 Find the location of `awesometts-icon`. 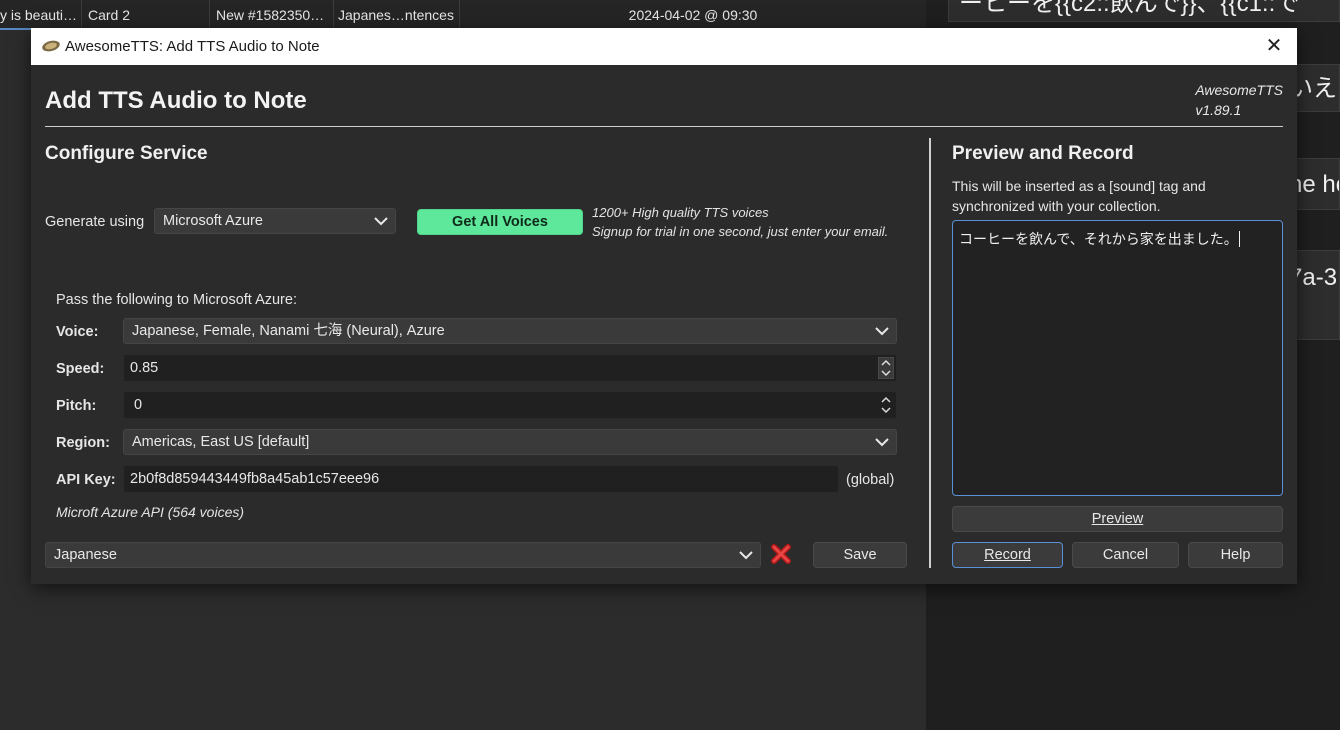

awesometts-icon is located at coordinates (51, 46).